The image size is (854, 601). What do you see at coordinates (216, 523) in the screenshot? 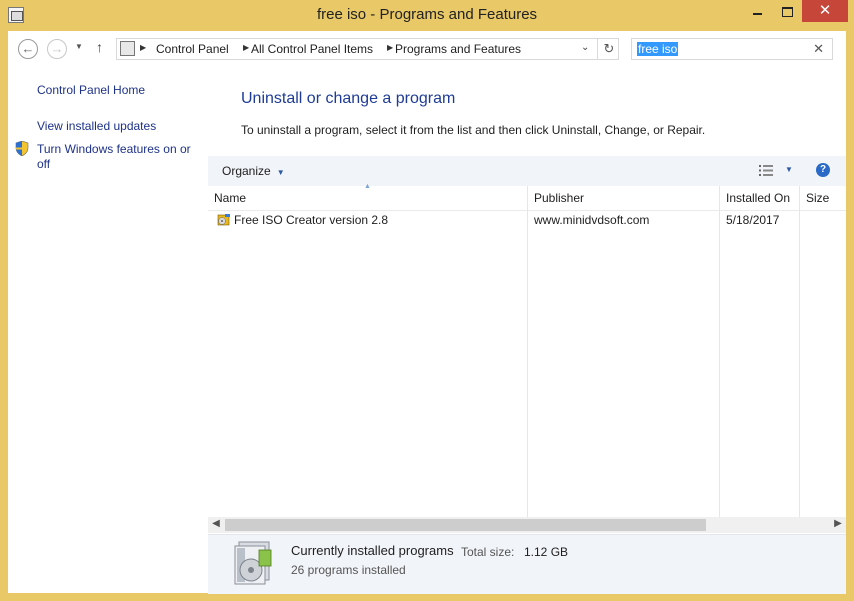
I see `scroll-left-icon: ◀` at bounding box center [216, 523].